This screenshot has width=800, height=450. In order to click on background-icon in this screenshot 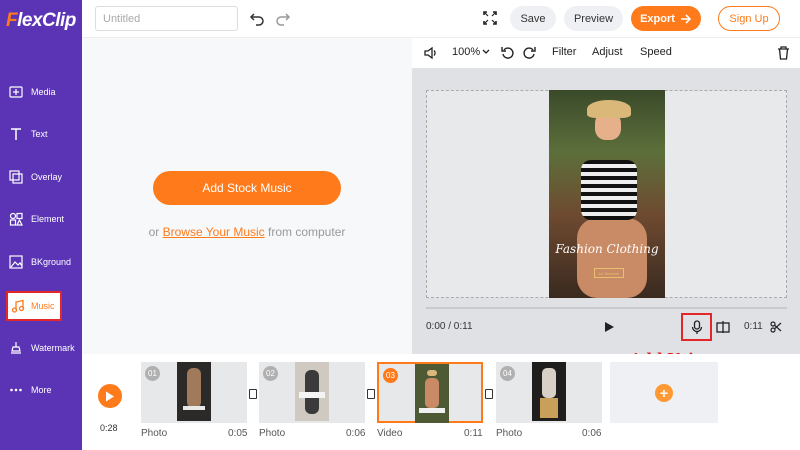, I will do `click(16, 262)`.